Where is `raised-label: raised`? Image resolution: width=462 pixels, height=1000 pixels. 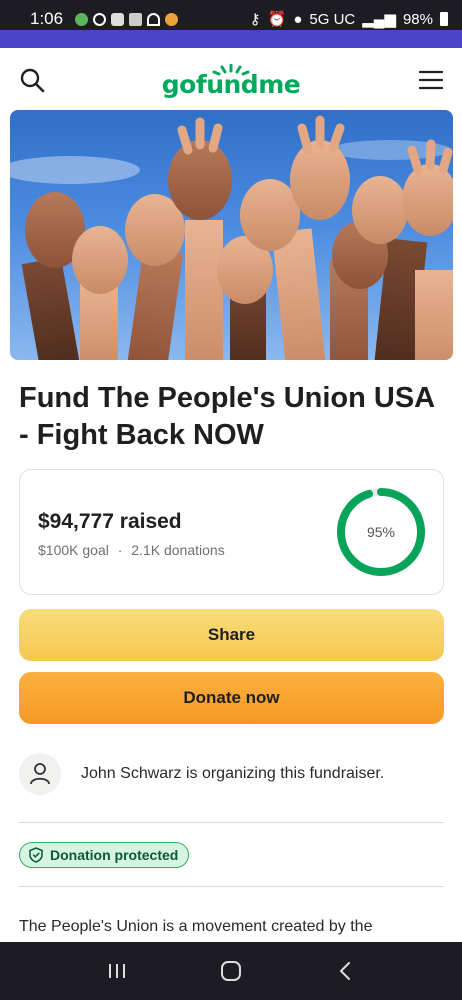 raised-label: raised is located at coordinates (150, 521).